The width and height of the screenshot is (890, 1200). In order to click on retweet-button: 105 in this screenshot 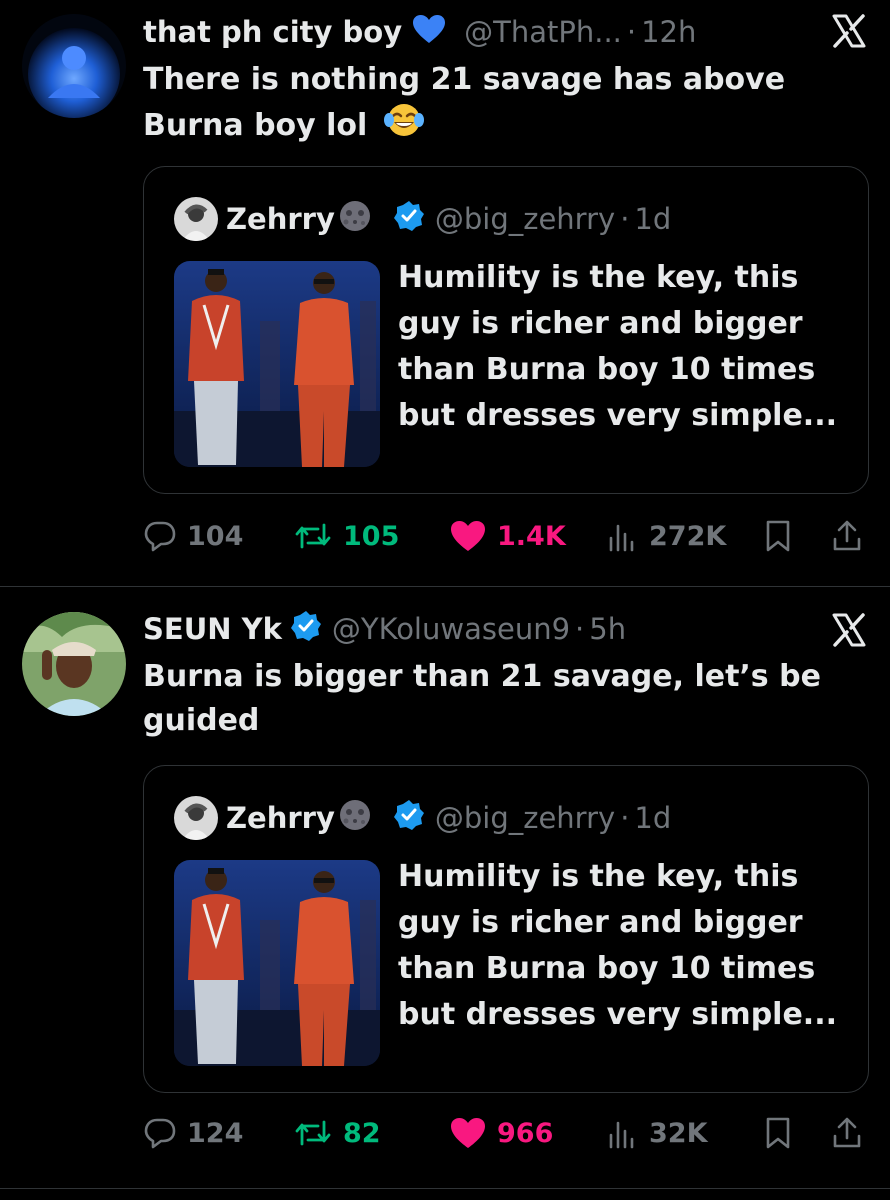, I will do `click(346, 536)`.